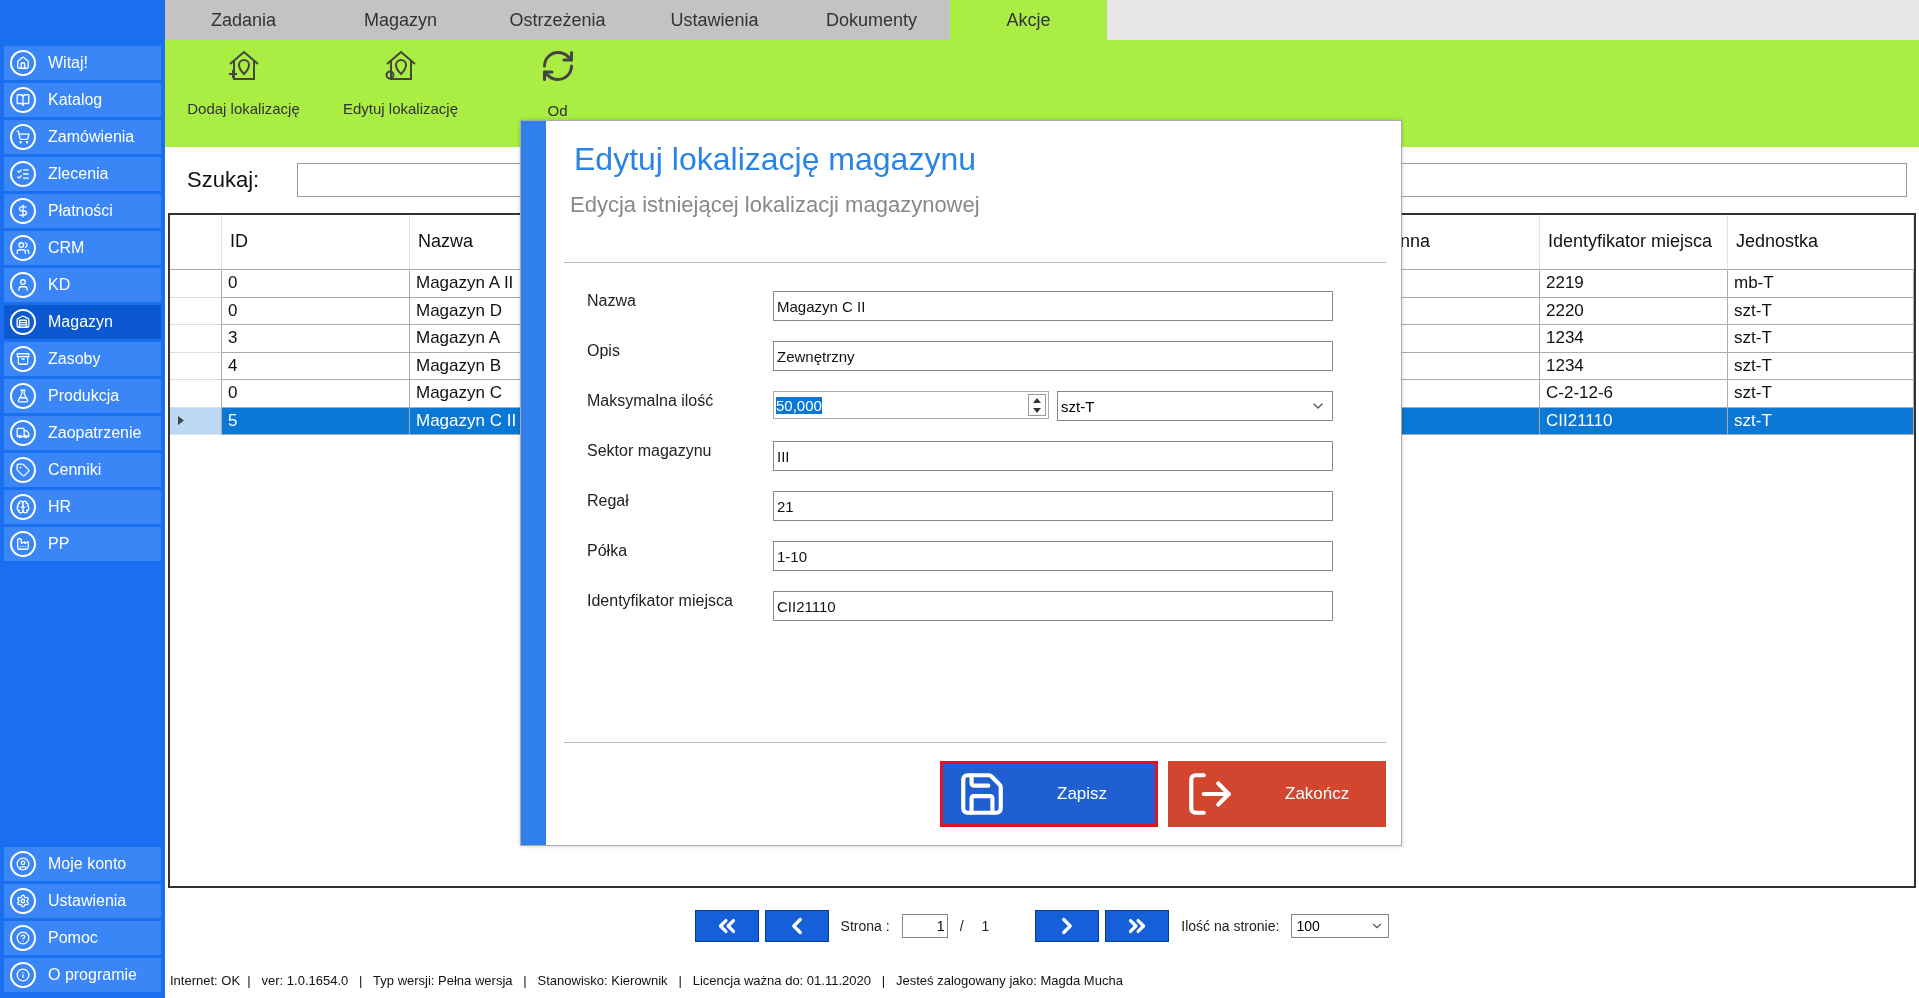  I want to click on sidebar-item: Magazyn, so click(82, 322).